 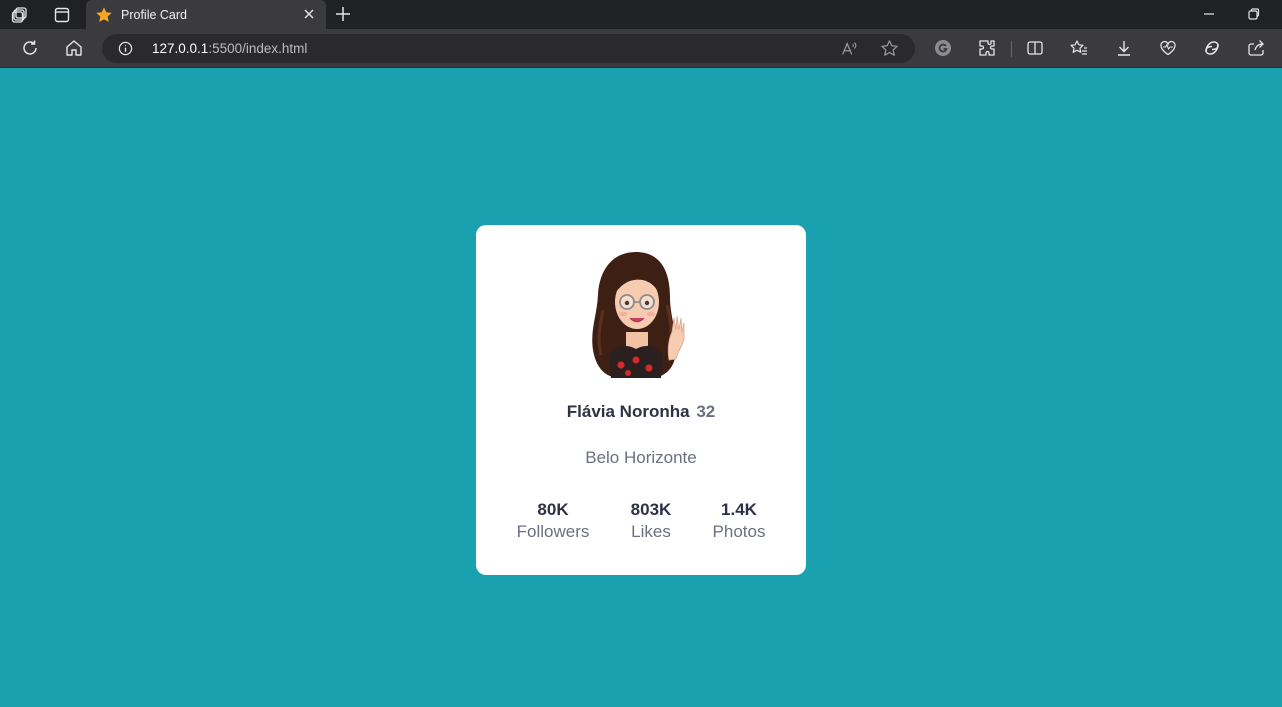 What do you see at coordinates (739, 531) in the screenshot?
I see `stat-label: Photos` at bounding box center [739, 531].